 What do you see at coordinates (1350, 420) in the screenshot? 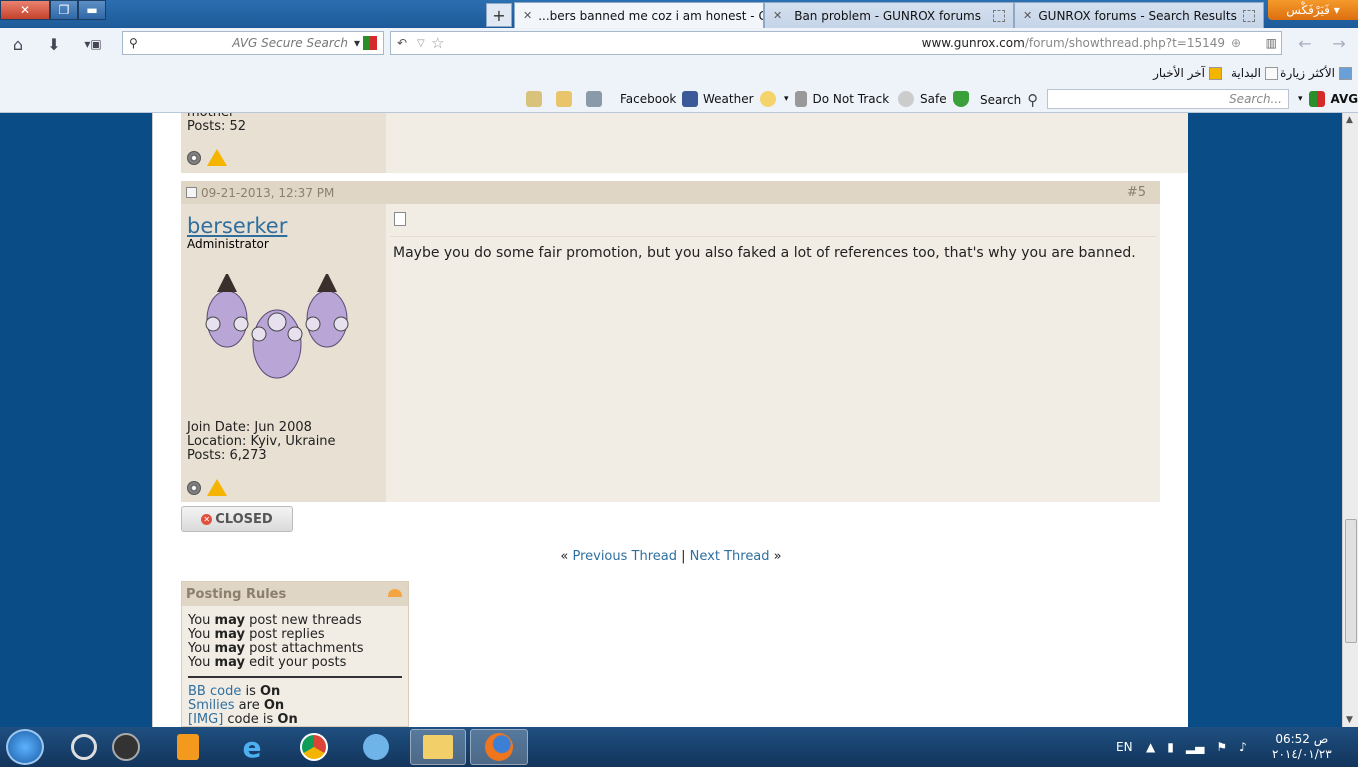
I see `vertical-scrollbar: ▲ ▼` at bounding box center [1350, 420].